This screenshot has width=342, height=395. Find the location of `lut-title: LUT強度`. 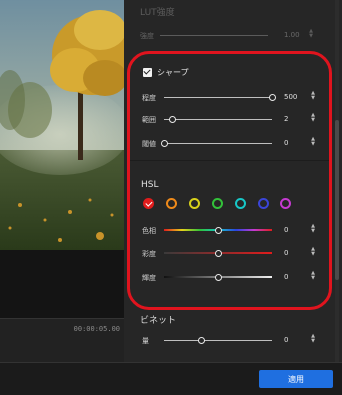

lut-title: LUT強度 is located at coordinates (157, 13).